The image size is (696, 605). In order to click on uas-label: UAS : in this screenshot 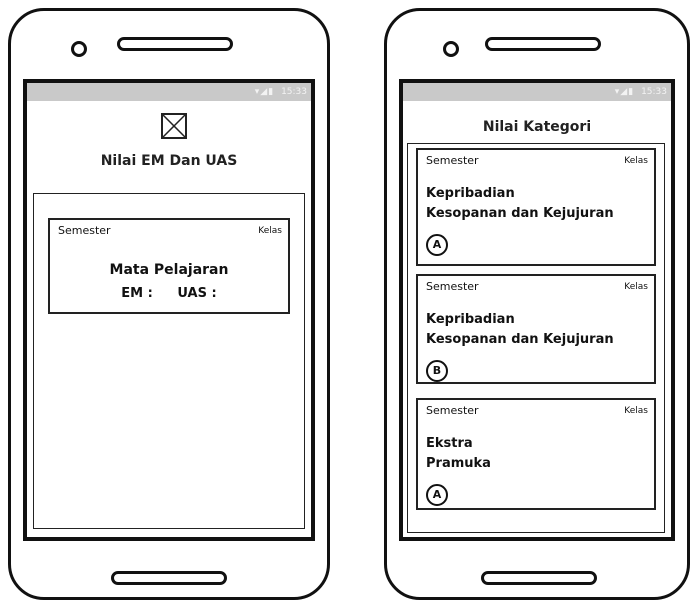, I will do `click(197, 293)`.